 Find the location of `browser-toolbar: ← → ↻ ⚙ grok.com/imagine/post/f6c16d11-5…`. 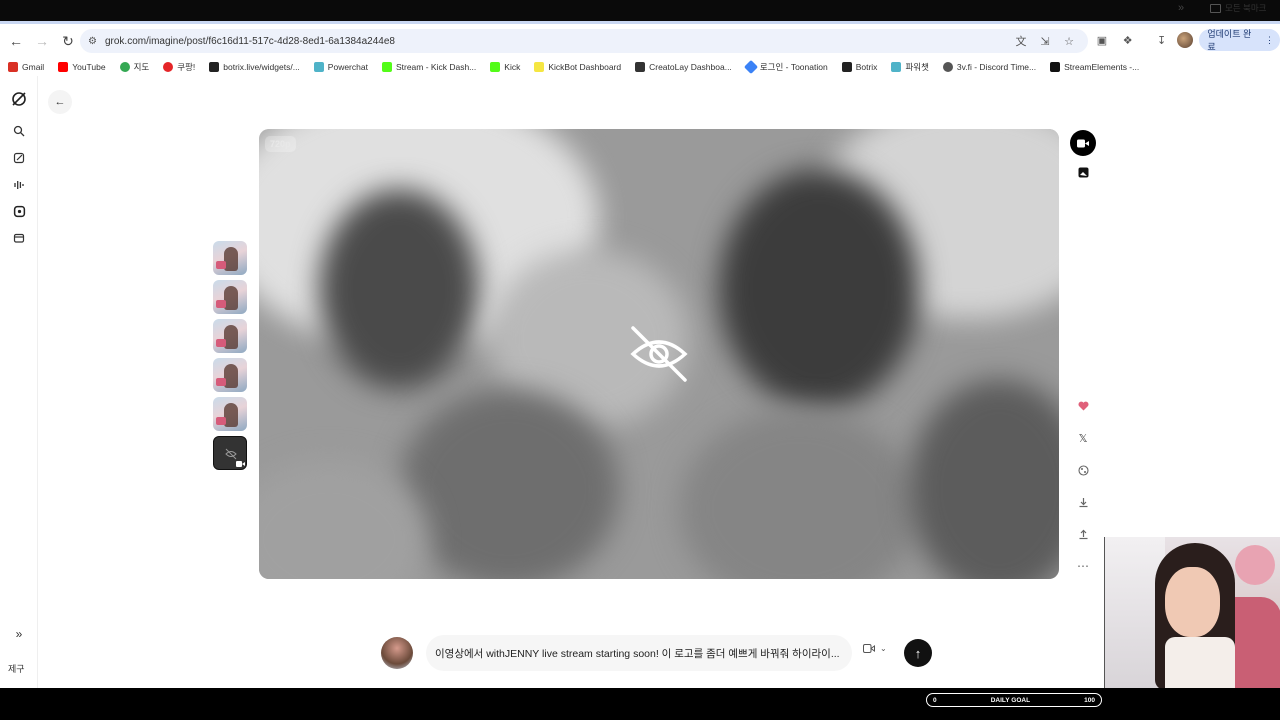

browser-toolbar: ← → ↻ ⚙ grok.com/imagine/post/f6c16d11-5… is located at coordinates (640, 41).